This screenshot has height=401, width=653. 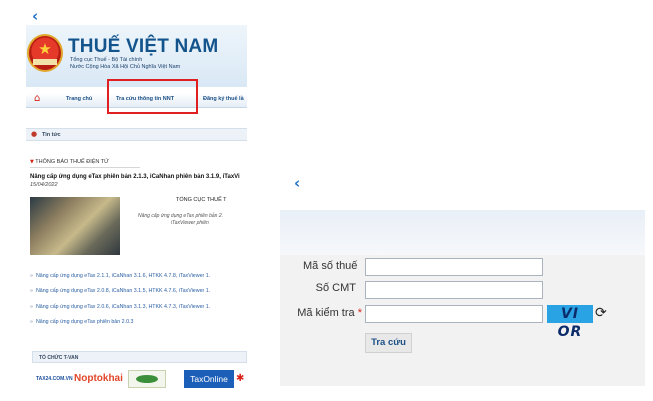 I want to click on tax-code-input, so click(x=454, y=267).